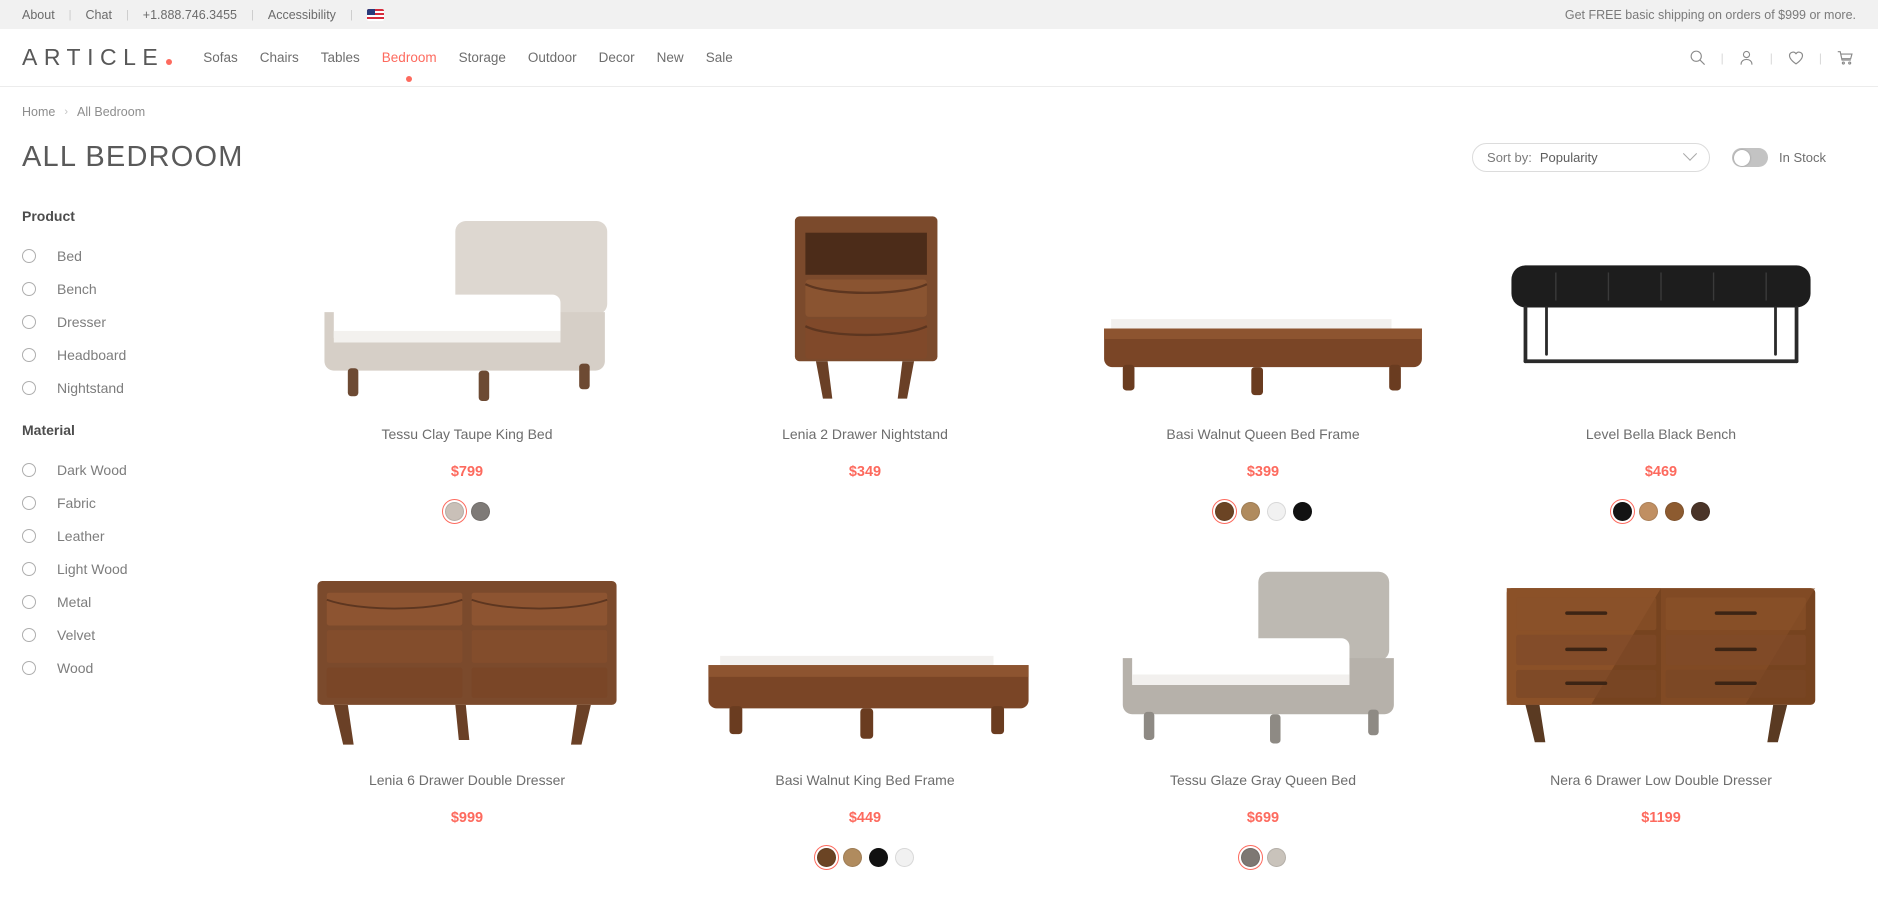 The image size is (1878, 909). Describe the element at coordinates (147, 354) in the screenshot. I see `filter-option-headboard: Headboard` at that location.